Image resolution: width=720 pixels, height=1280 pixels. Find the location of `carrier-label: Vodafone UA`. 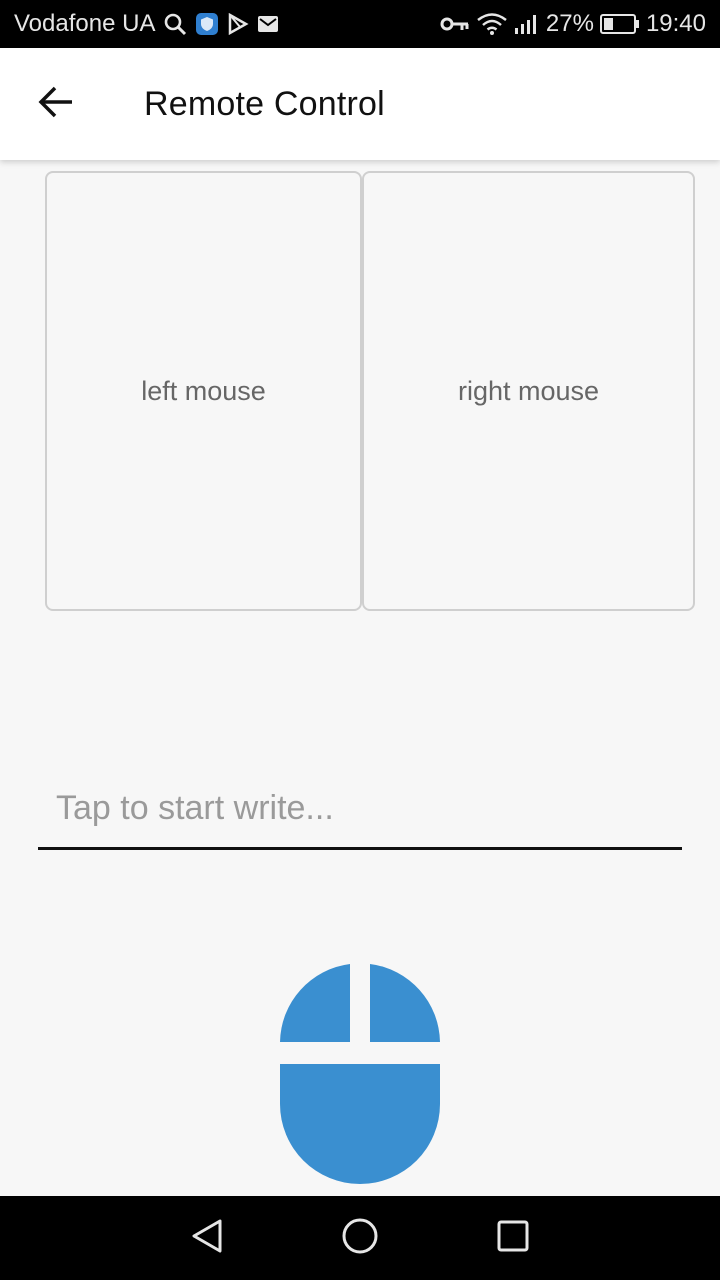

carrier-label: Vodafone UA is located at coordinates (85, 23).